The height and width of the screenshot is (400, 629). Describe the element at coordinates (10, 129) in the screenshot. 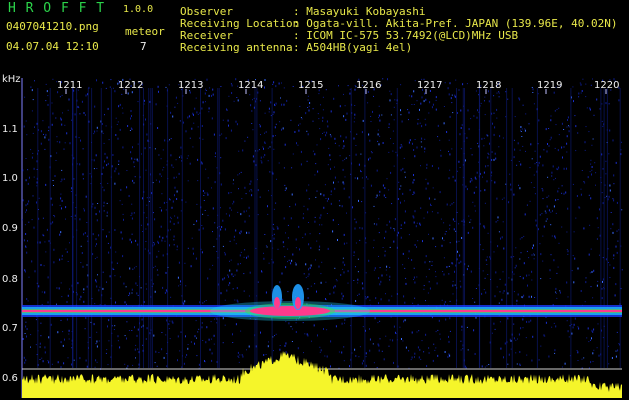

I see `y-tick-label: 1.1` at that location.